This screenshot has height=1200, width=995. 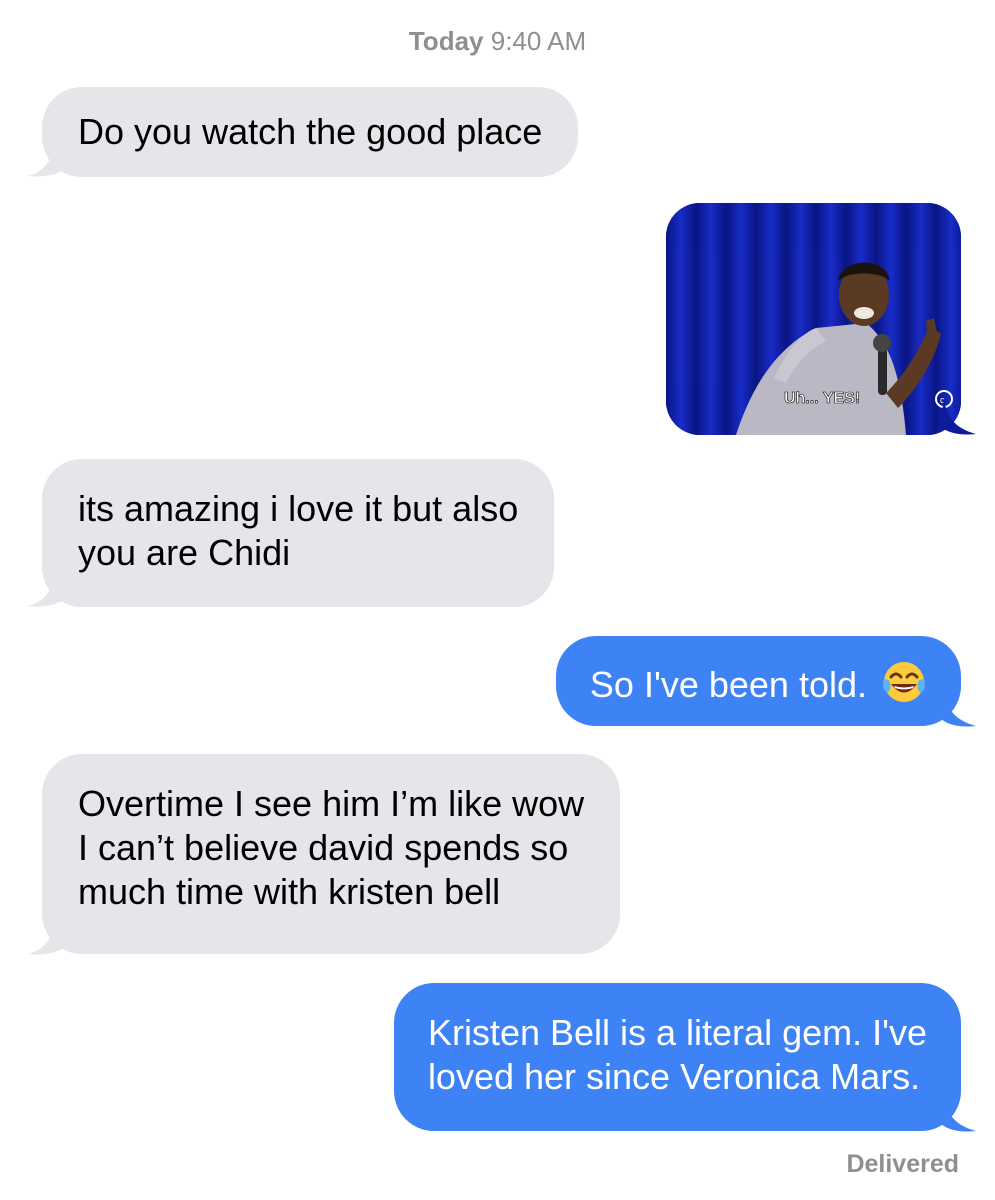 I want to click on gif-caption: Uh... YES!, so click(x=822, y=398).